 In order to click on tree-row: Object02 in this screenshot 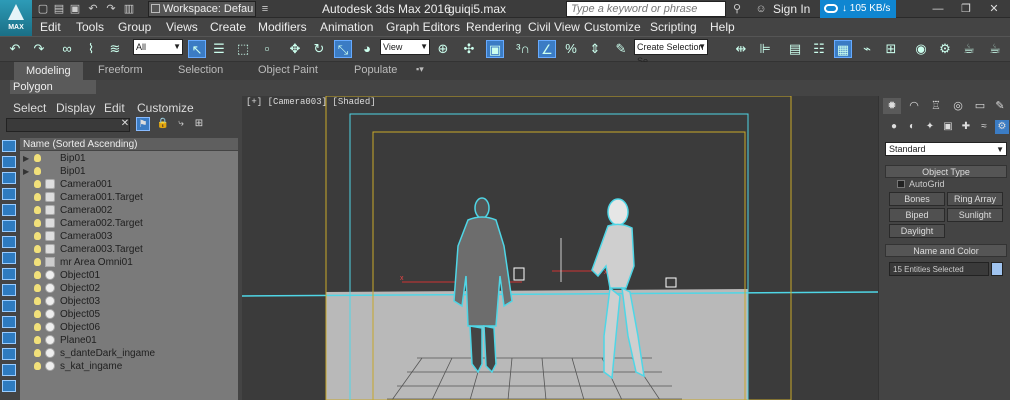, I will do `click(129, 288)`.